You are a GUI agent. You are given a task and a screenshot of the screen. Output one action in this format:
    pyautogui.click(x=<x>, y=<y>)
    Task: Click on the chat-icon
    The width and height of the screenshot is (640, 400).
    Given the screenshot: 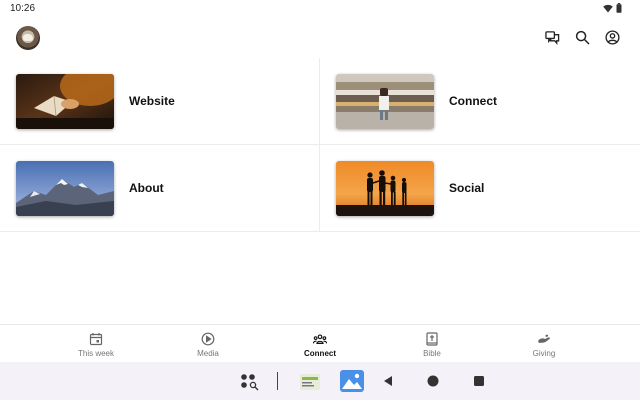 What is the action you would take?
    pyautogui.click(x=551, y=37)
    